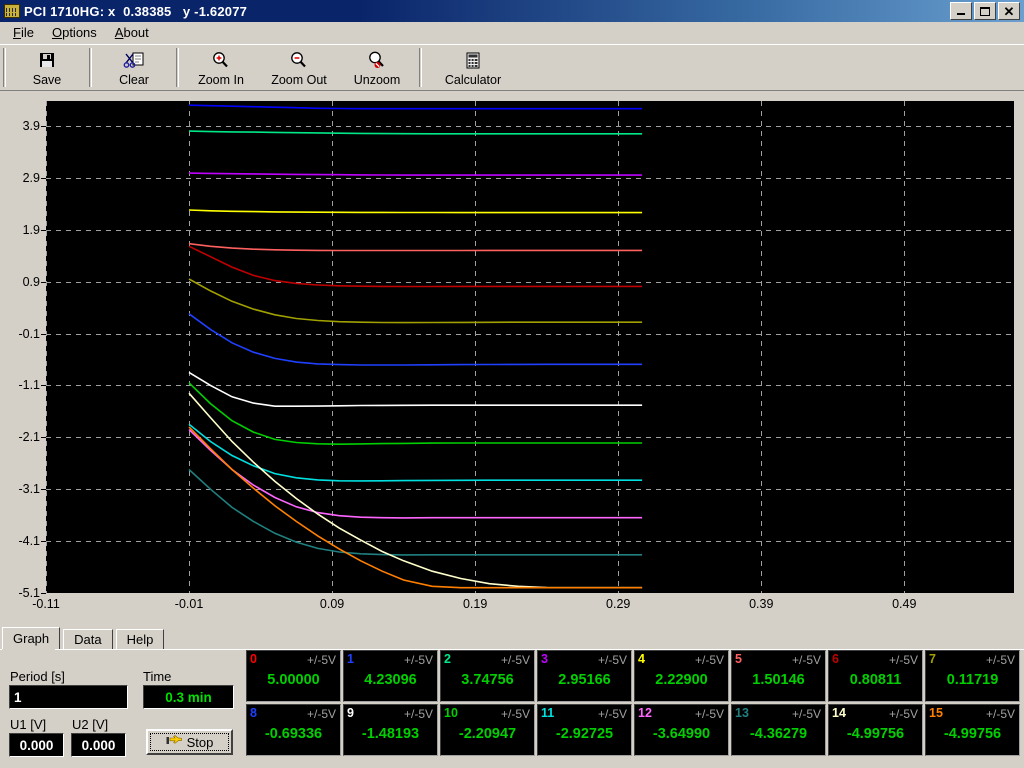  What do you see at coordinates (68, 697) in the screenshot?
I see `period-input: 1` at bounding box center [68, 697].